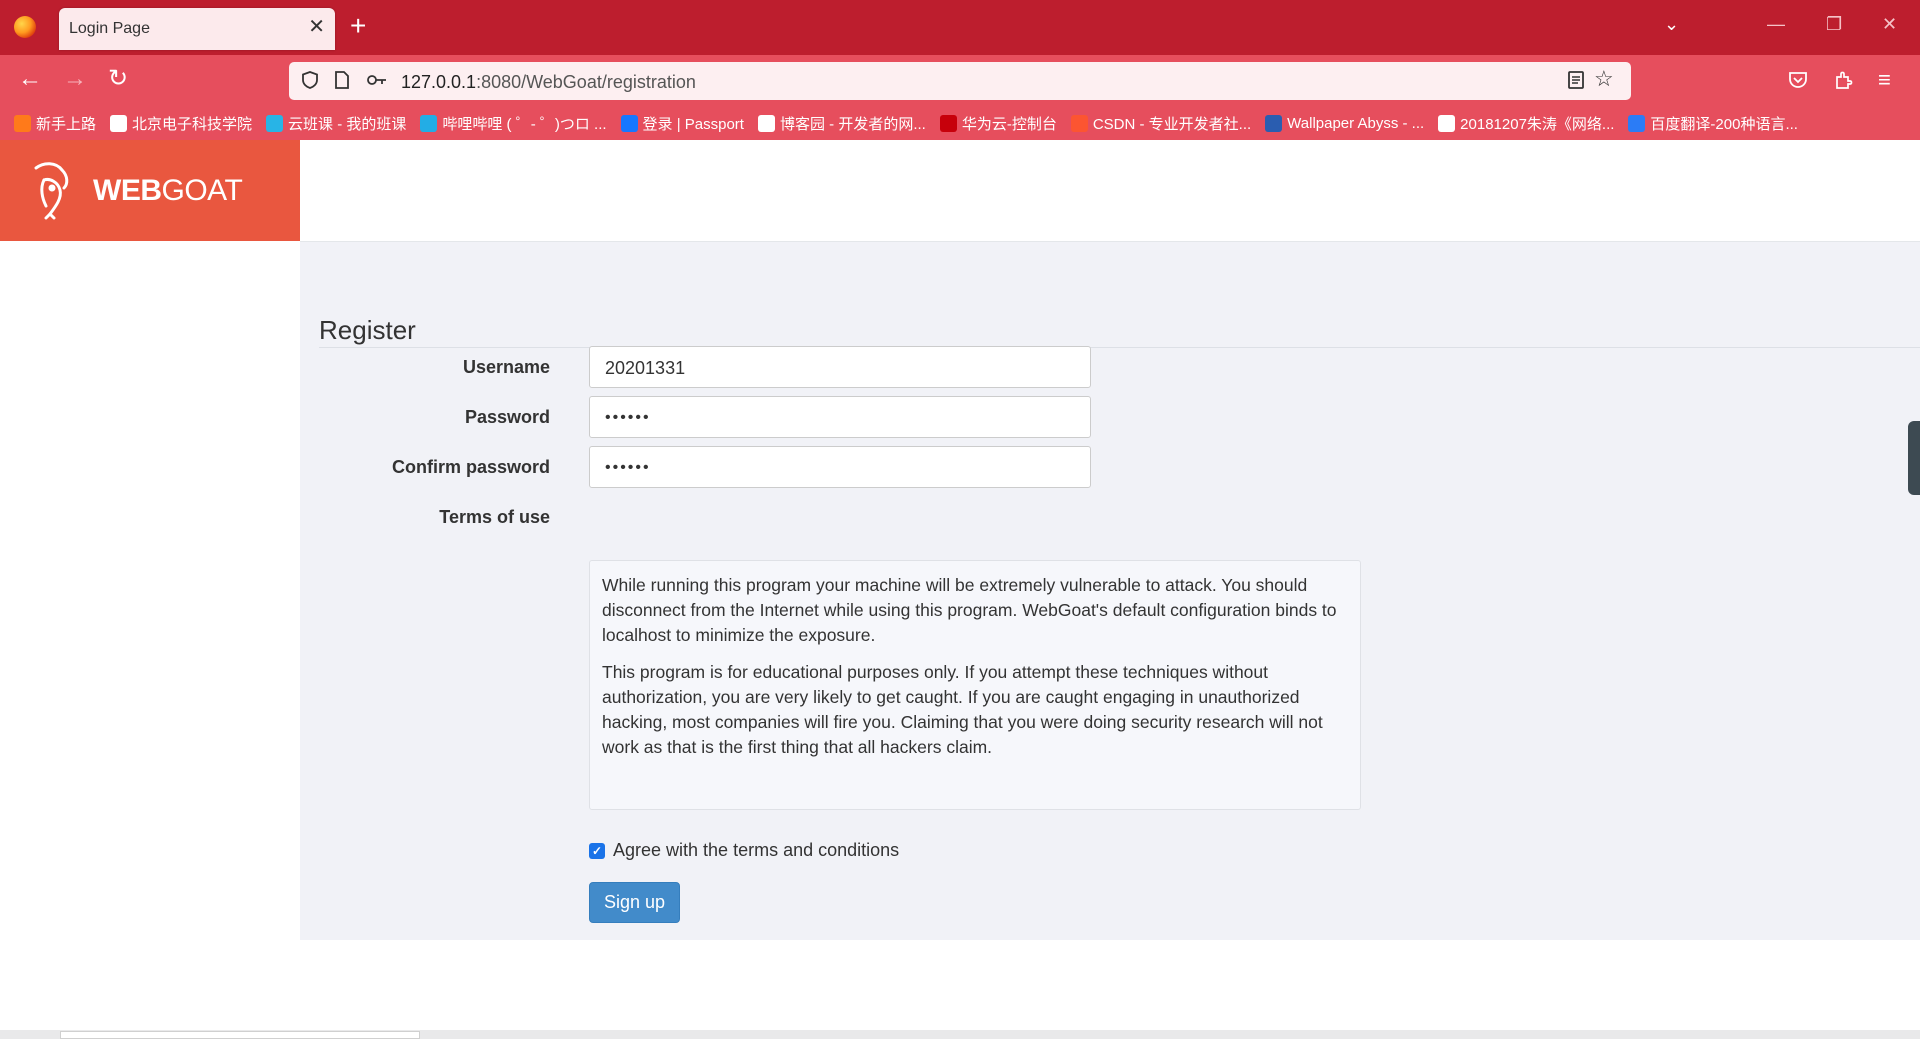 This screenshot has width=1920, height=1039. Describe the element at coordinates (367, 330) in the screenshot. I see `page-title: Register` at that location.